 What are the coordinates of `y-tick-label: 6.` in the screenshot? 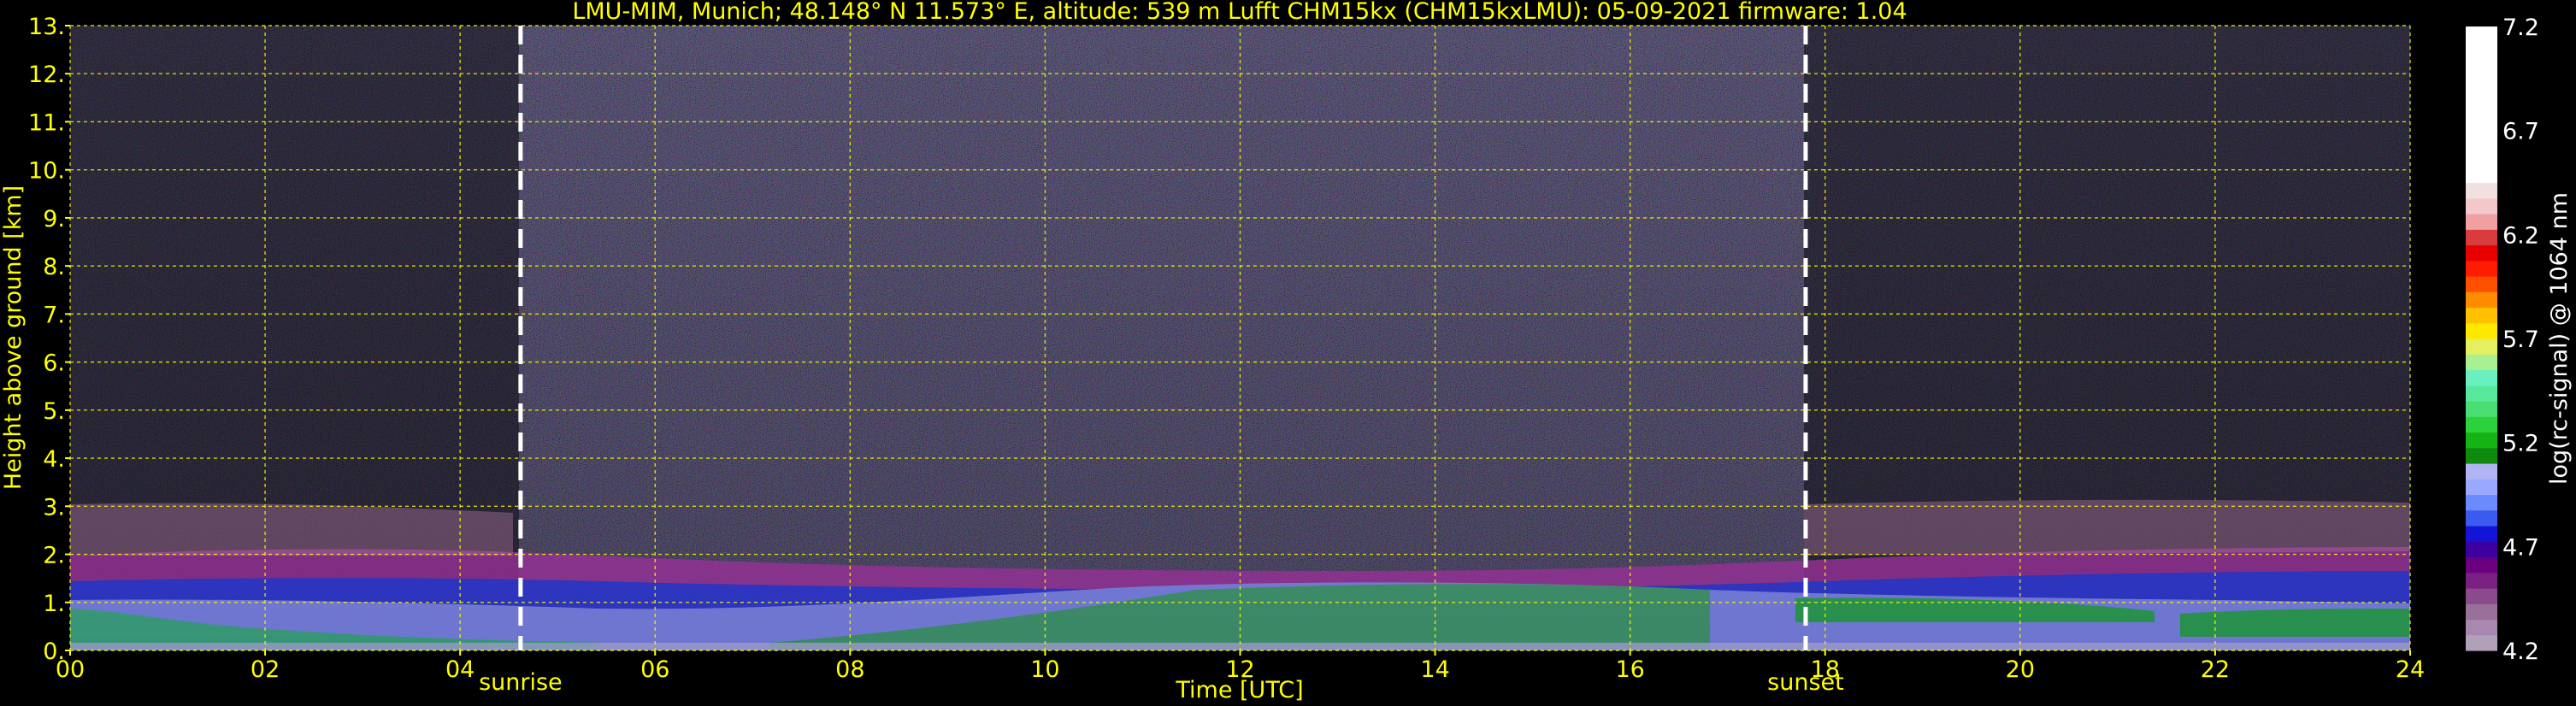 It's located at (54, 363).